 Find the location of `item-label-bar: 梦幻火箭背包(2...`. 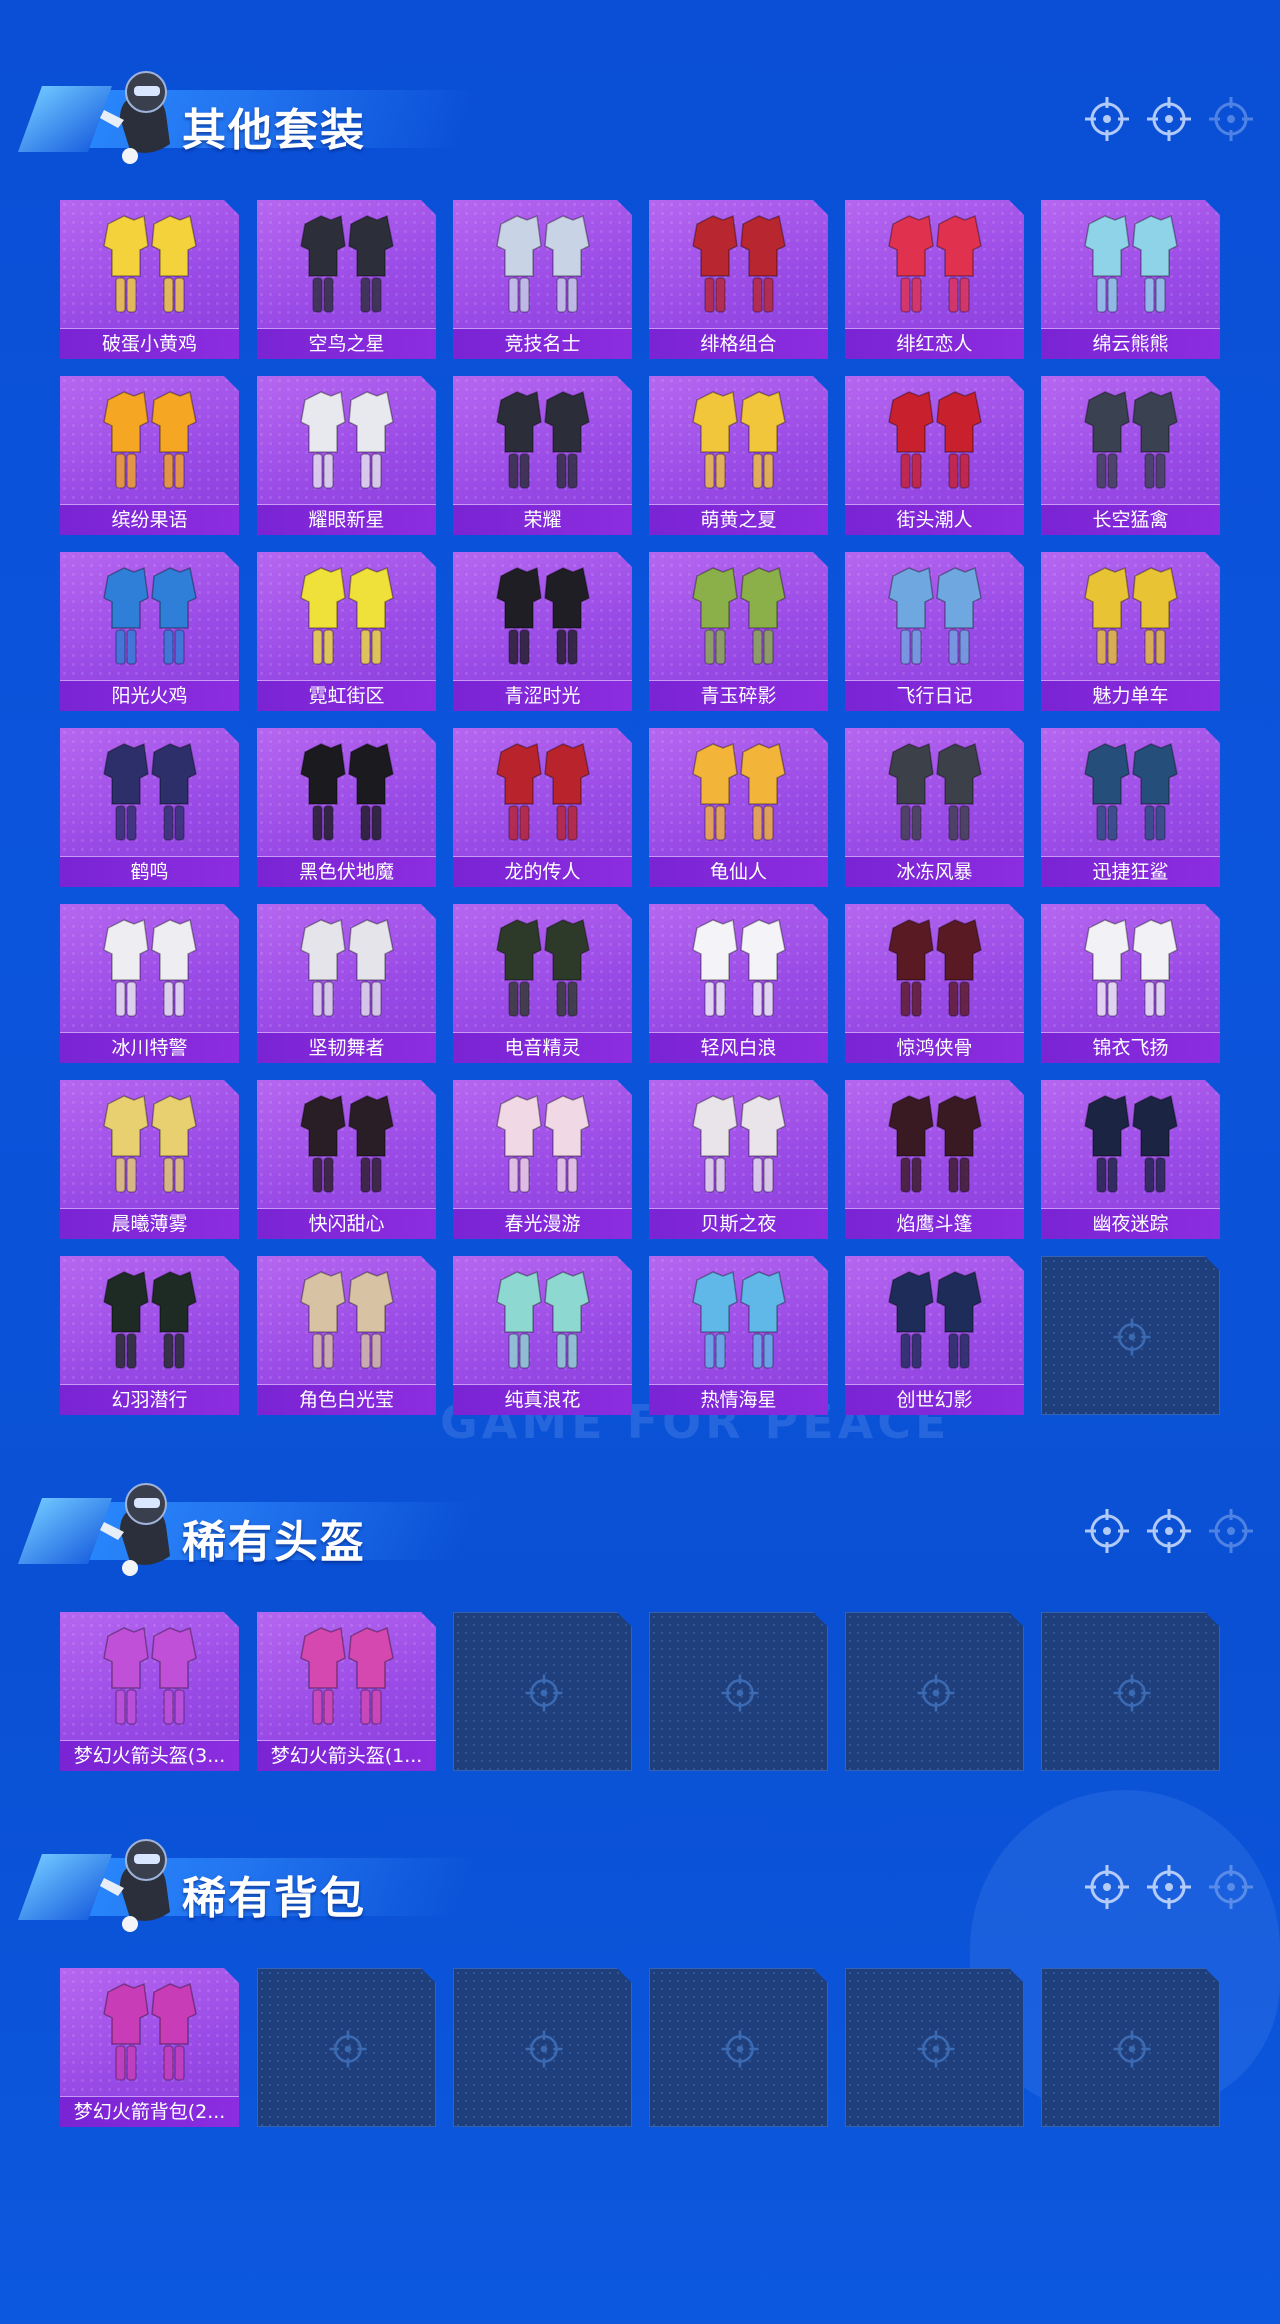

item-label-bar: 梦幻火箭背包(2... is located at coordinates (149, 2111).